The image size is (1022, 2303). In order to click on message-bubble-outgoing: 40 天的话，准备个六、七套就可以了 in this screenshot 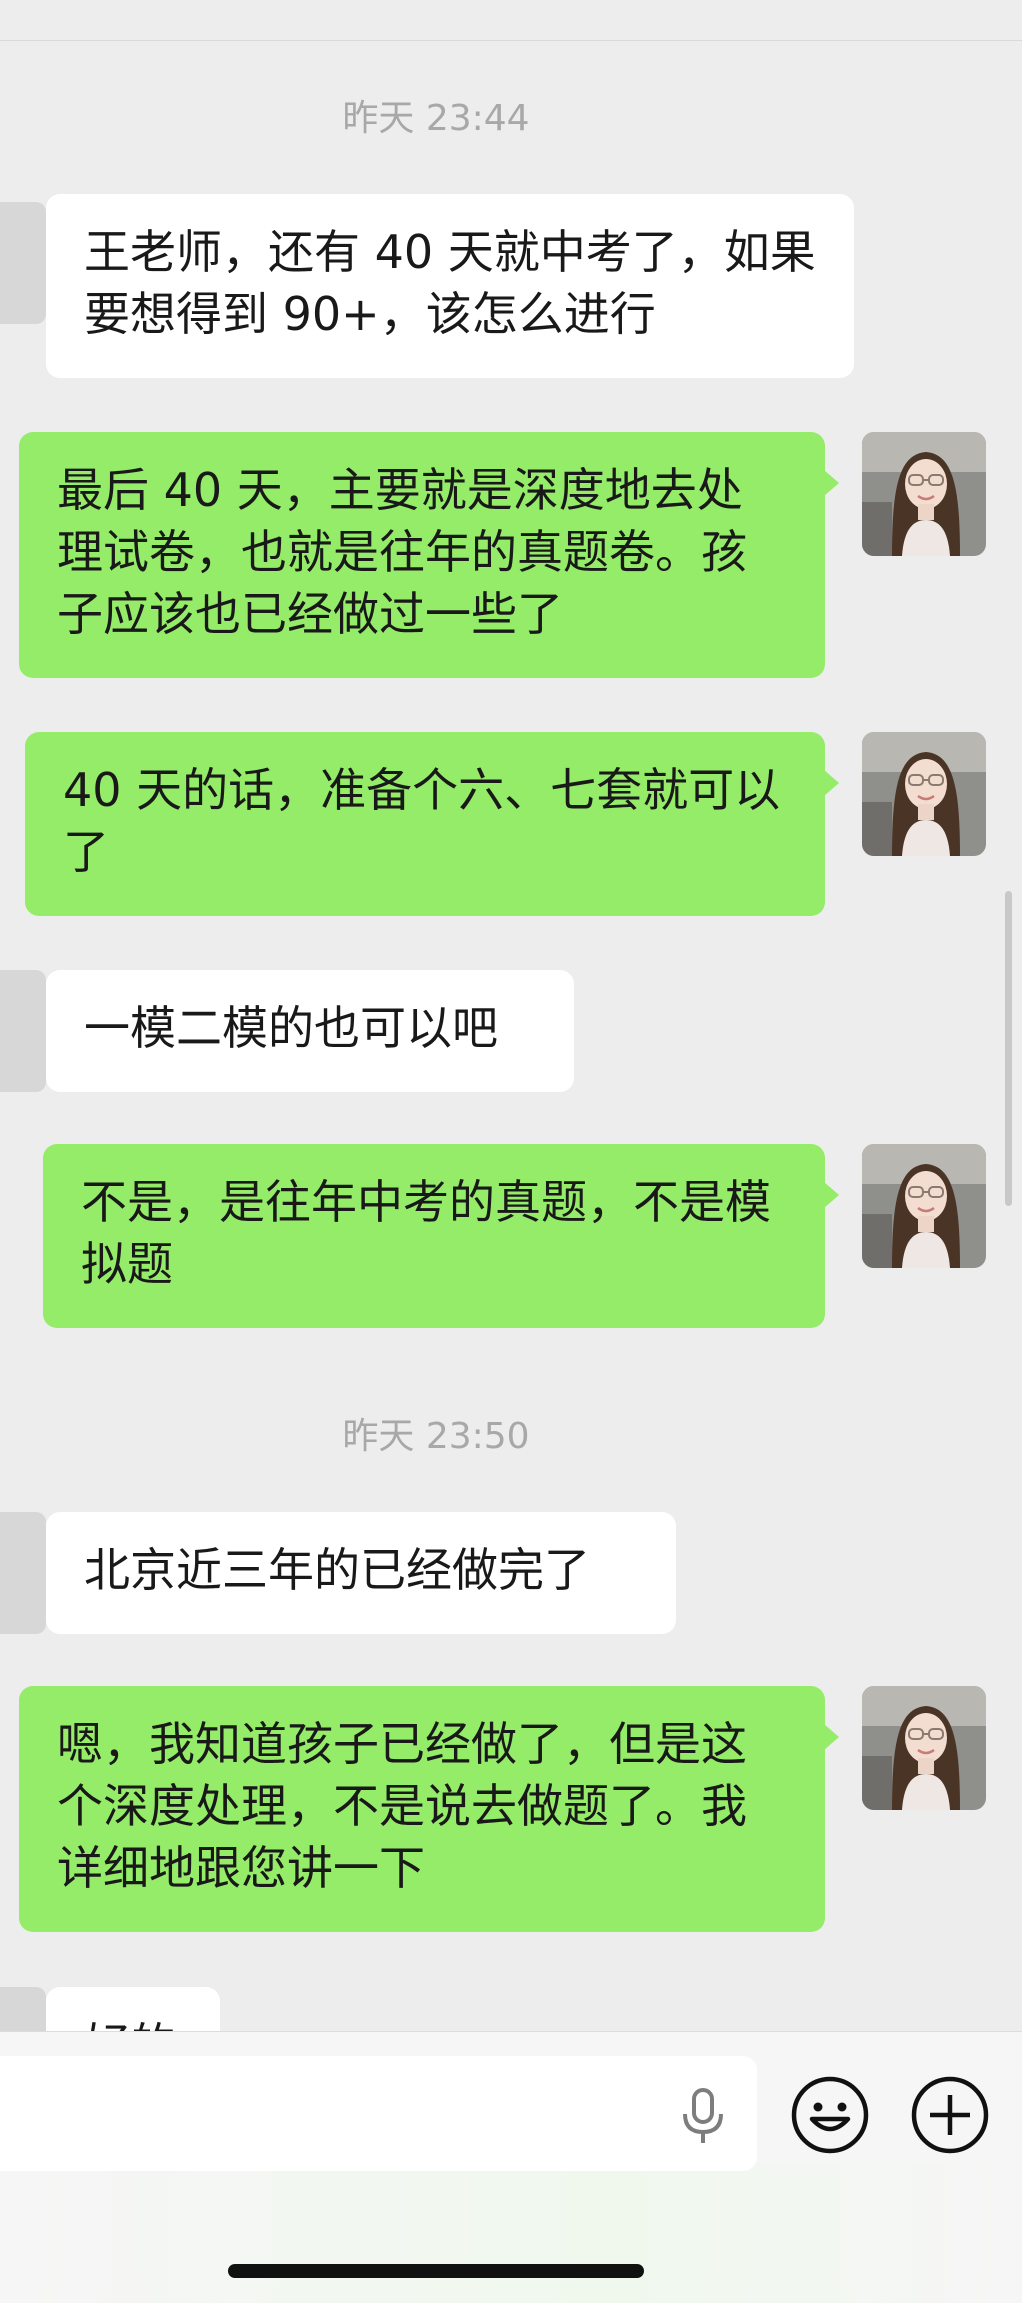, I will do `click(432, 824)`.